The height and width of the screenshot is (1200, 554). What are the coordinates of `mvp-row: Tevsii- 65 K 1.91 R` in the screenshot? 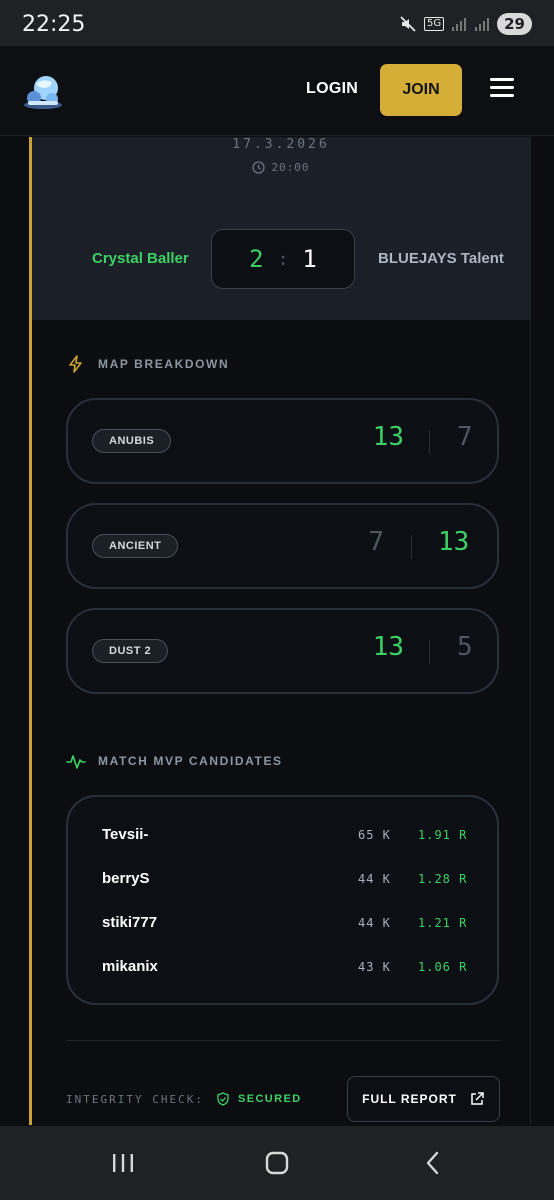 It's located at (284, 836).